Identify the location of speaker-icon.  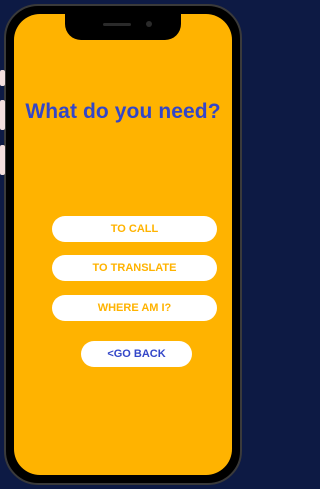
(117, 24).